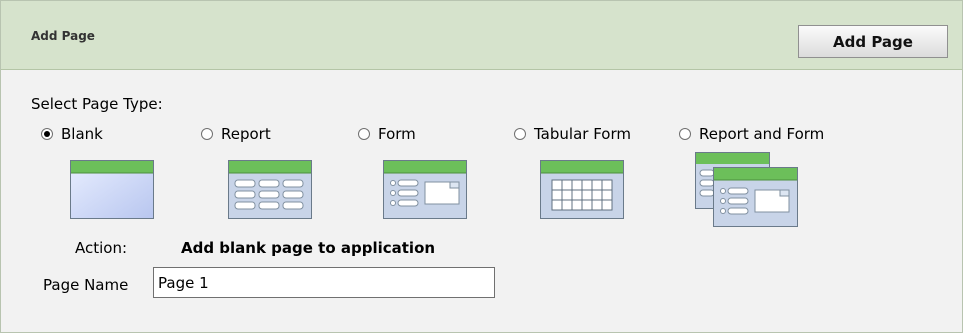  Describe the element at coordinates (101, 248) in the screenshot. I see `action-label: Action:` at that location.